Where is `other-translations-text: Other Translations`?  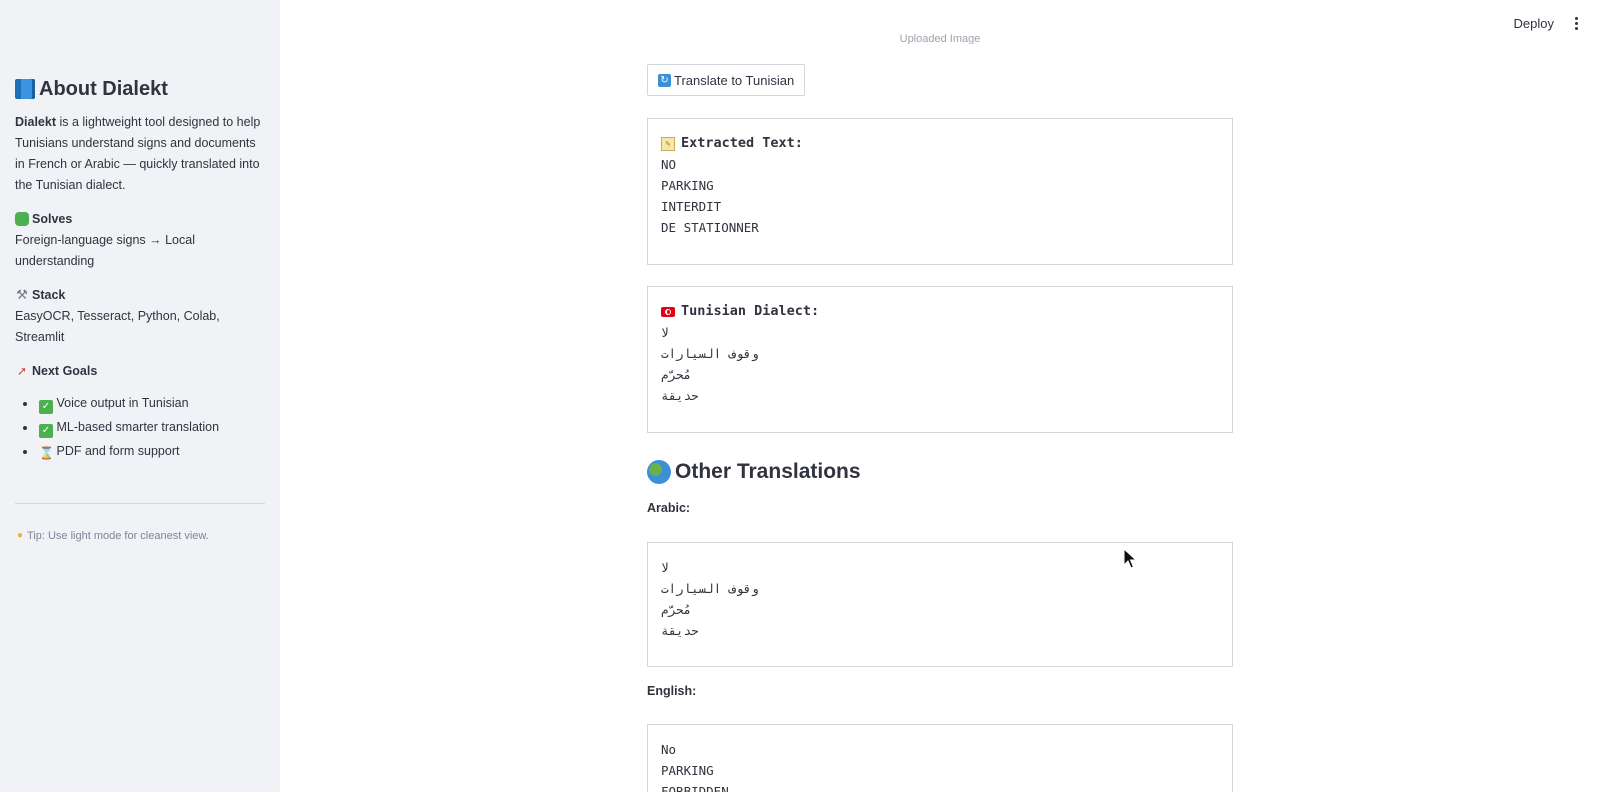 other-translations-text: Other Translations is located at coordinates (768, 471).